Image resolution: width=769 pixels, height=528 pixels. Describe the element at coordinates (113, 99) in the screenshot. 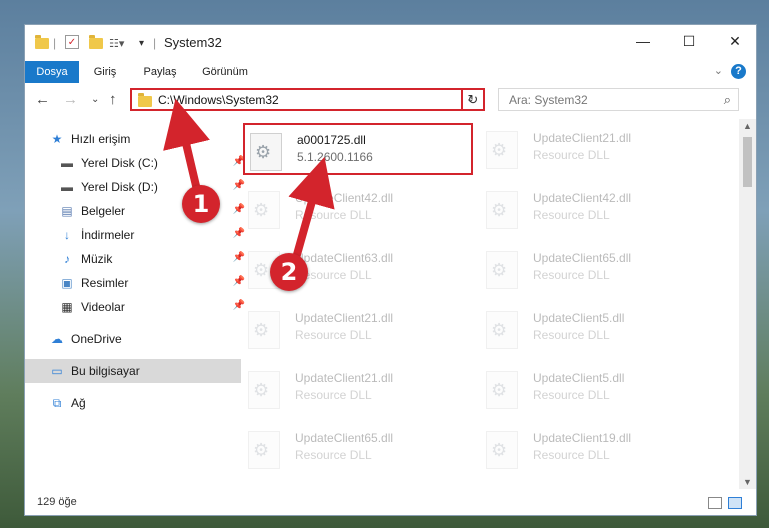

I see `up-arrow-icon: ↑` at that location.